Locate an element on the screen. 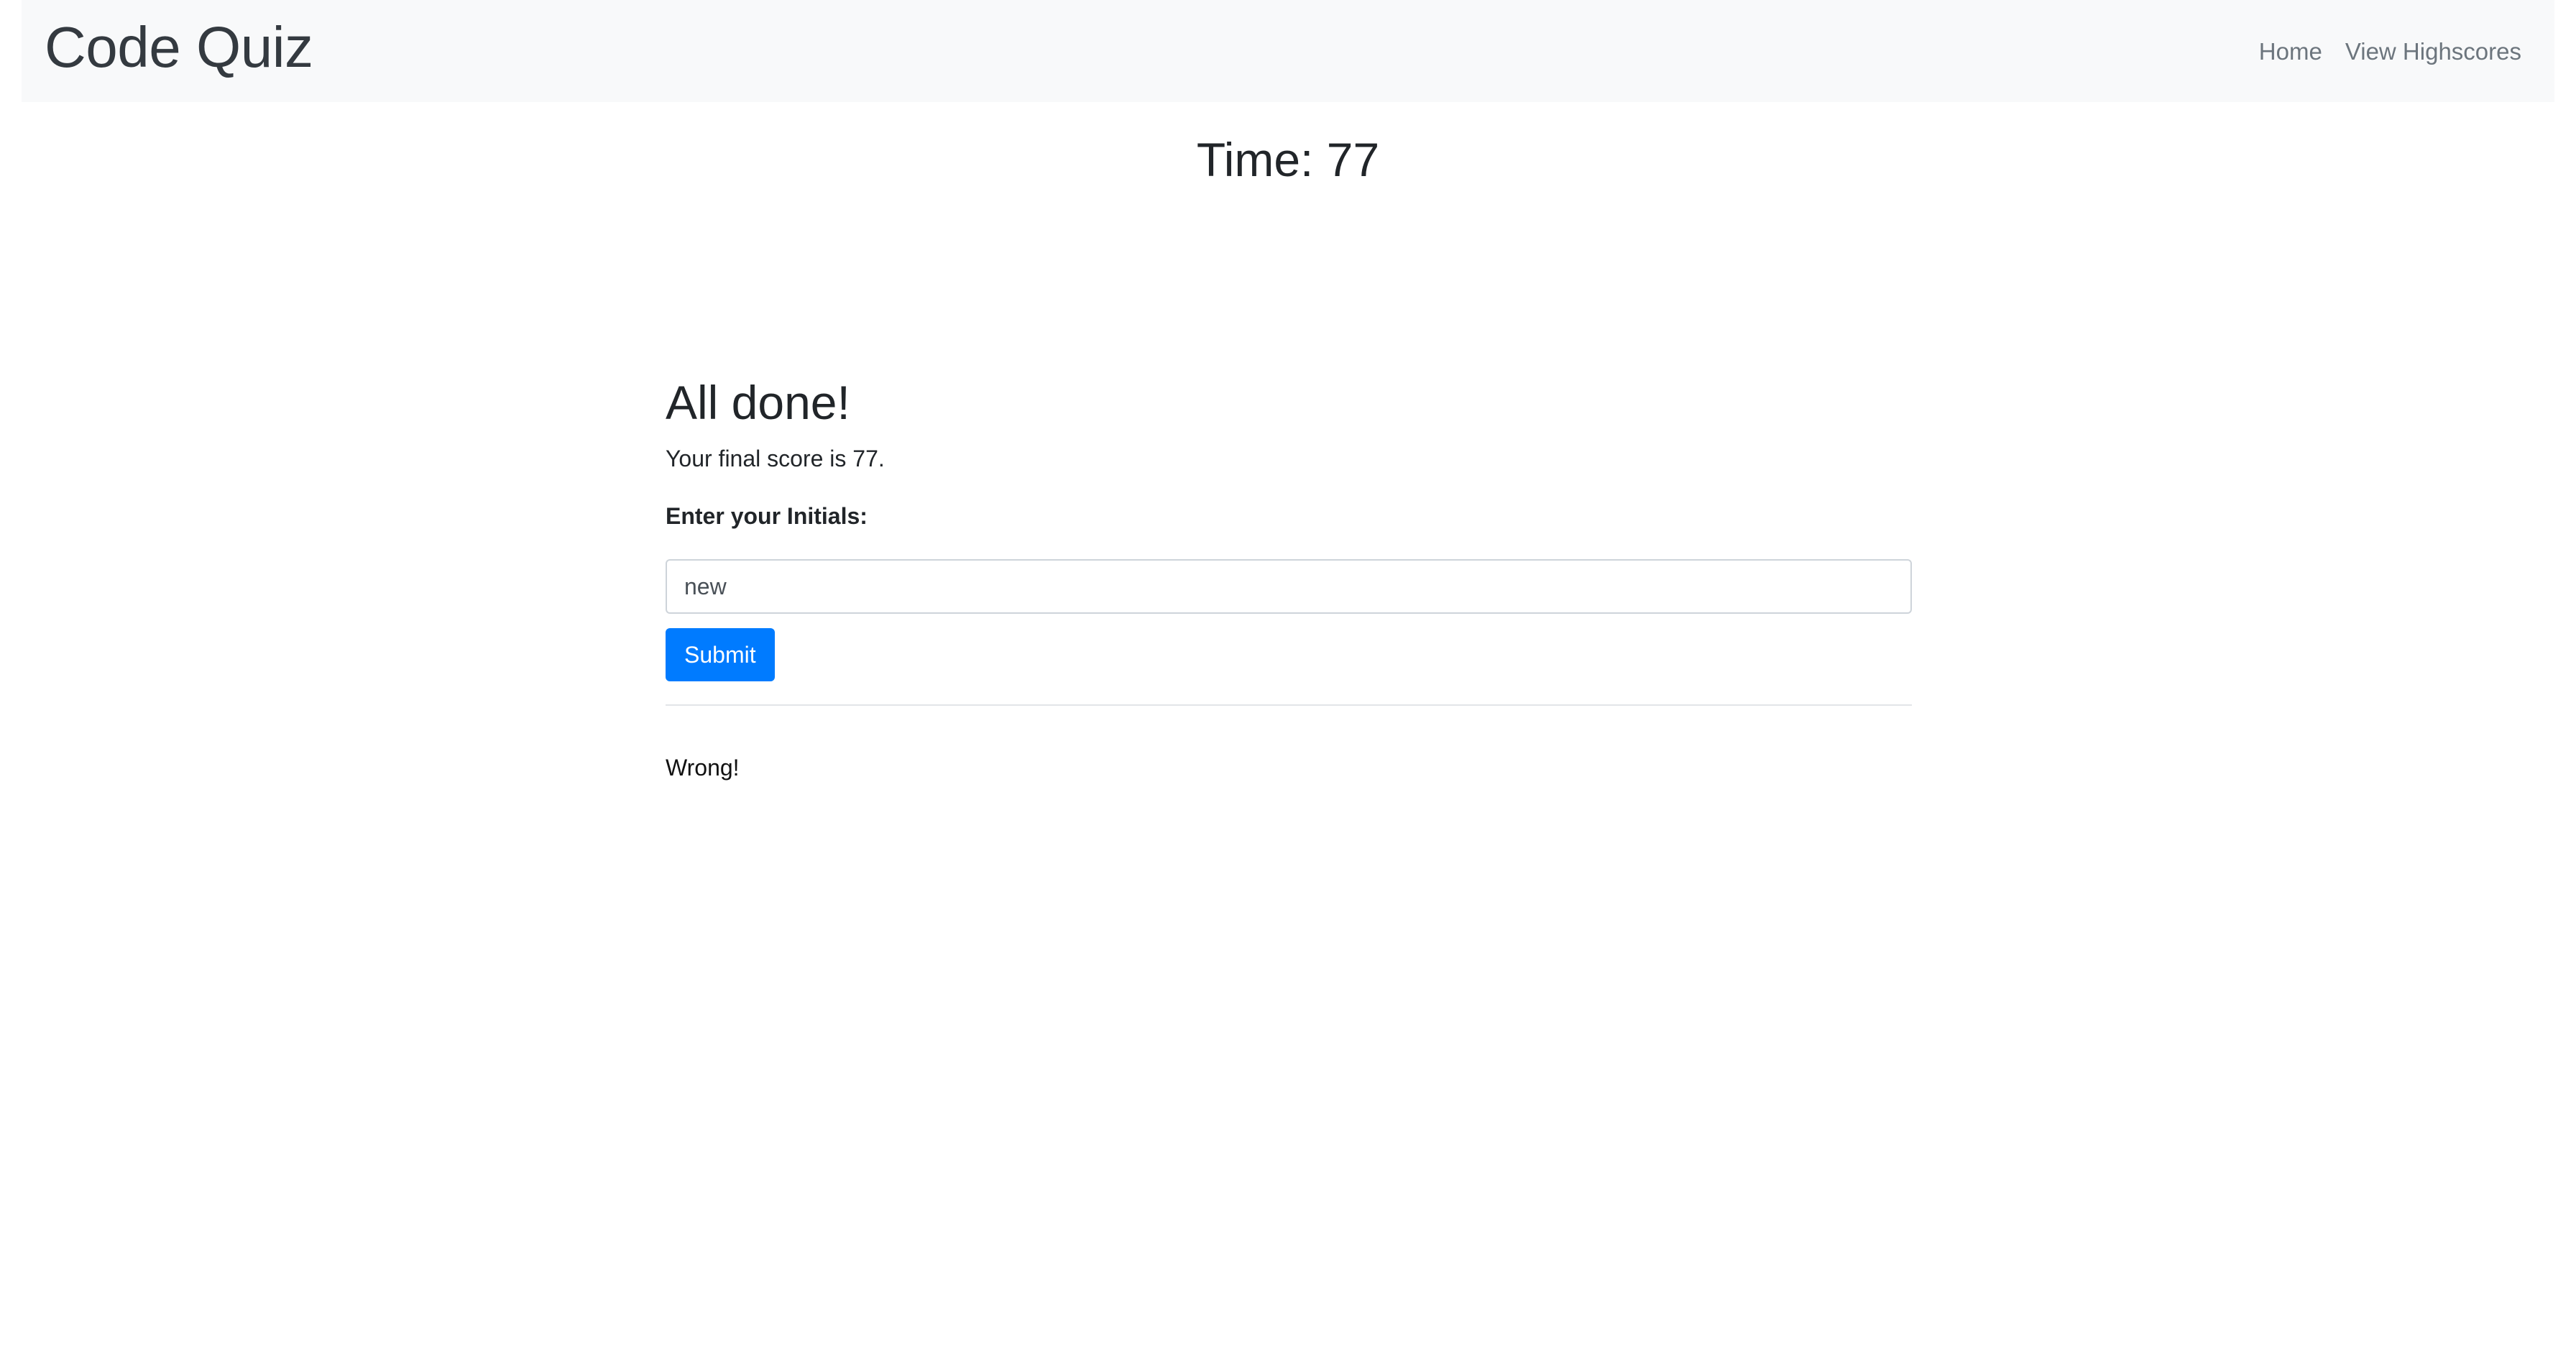 This screenshot has height=1367, width=2576. nav-link-home: Home is located at coordinates (2290, 52).